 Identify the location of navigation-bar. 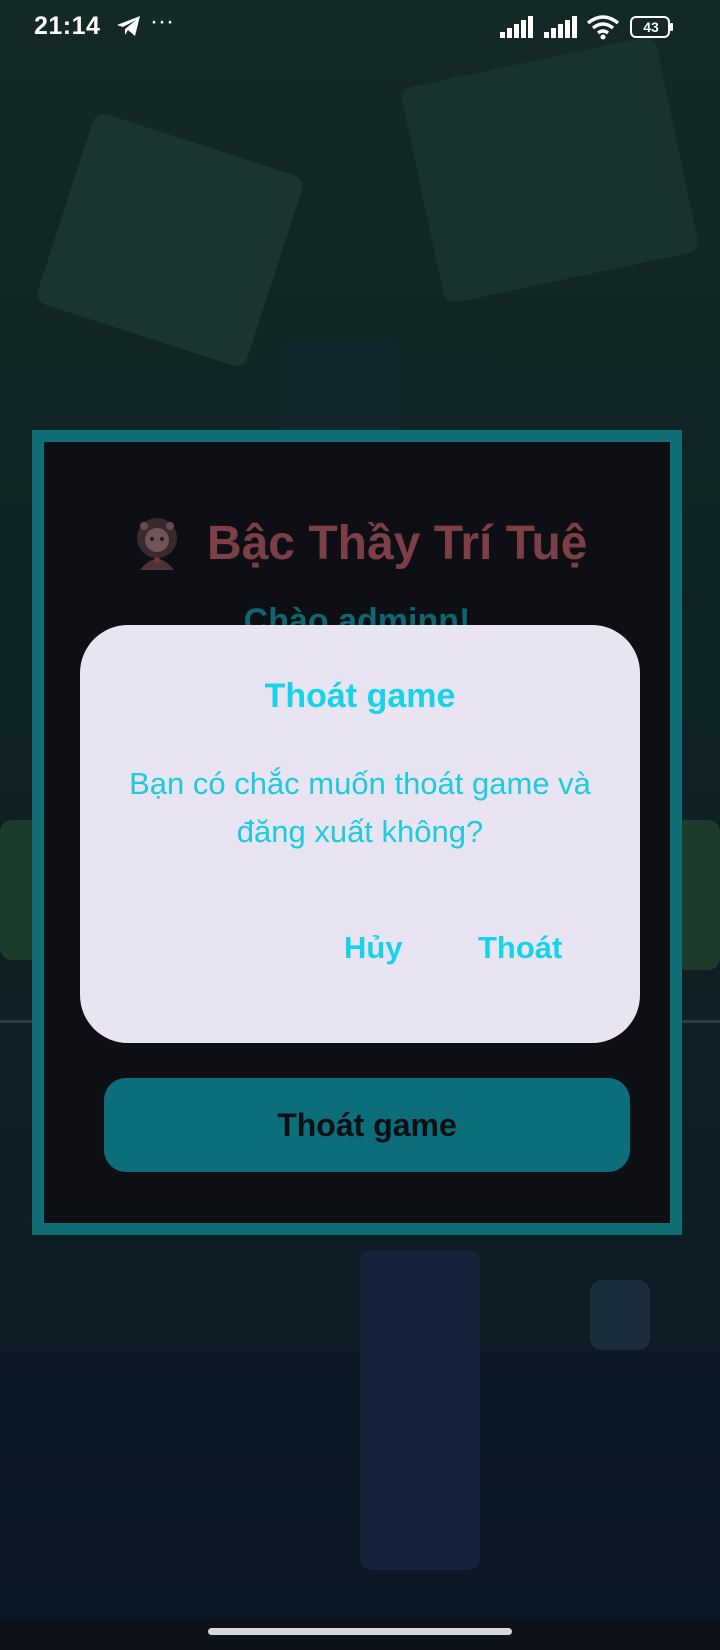
(360, 1634).